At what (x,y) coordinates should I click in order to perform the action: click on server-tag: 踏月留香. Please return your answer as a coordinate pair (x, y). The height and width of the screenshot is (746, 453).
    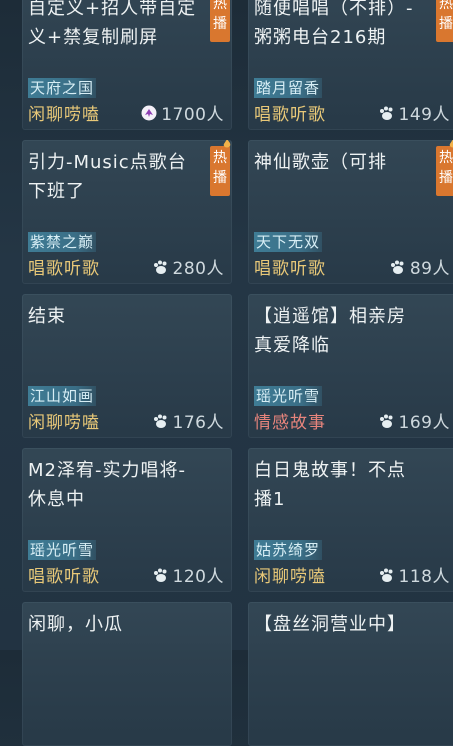
    Looking at the image, I should click on (288, 88).